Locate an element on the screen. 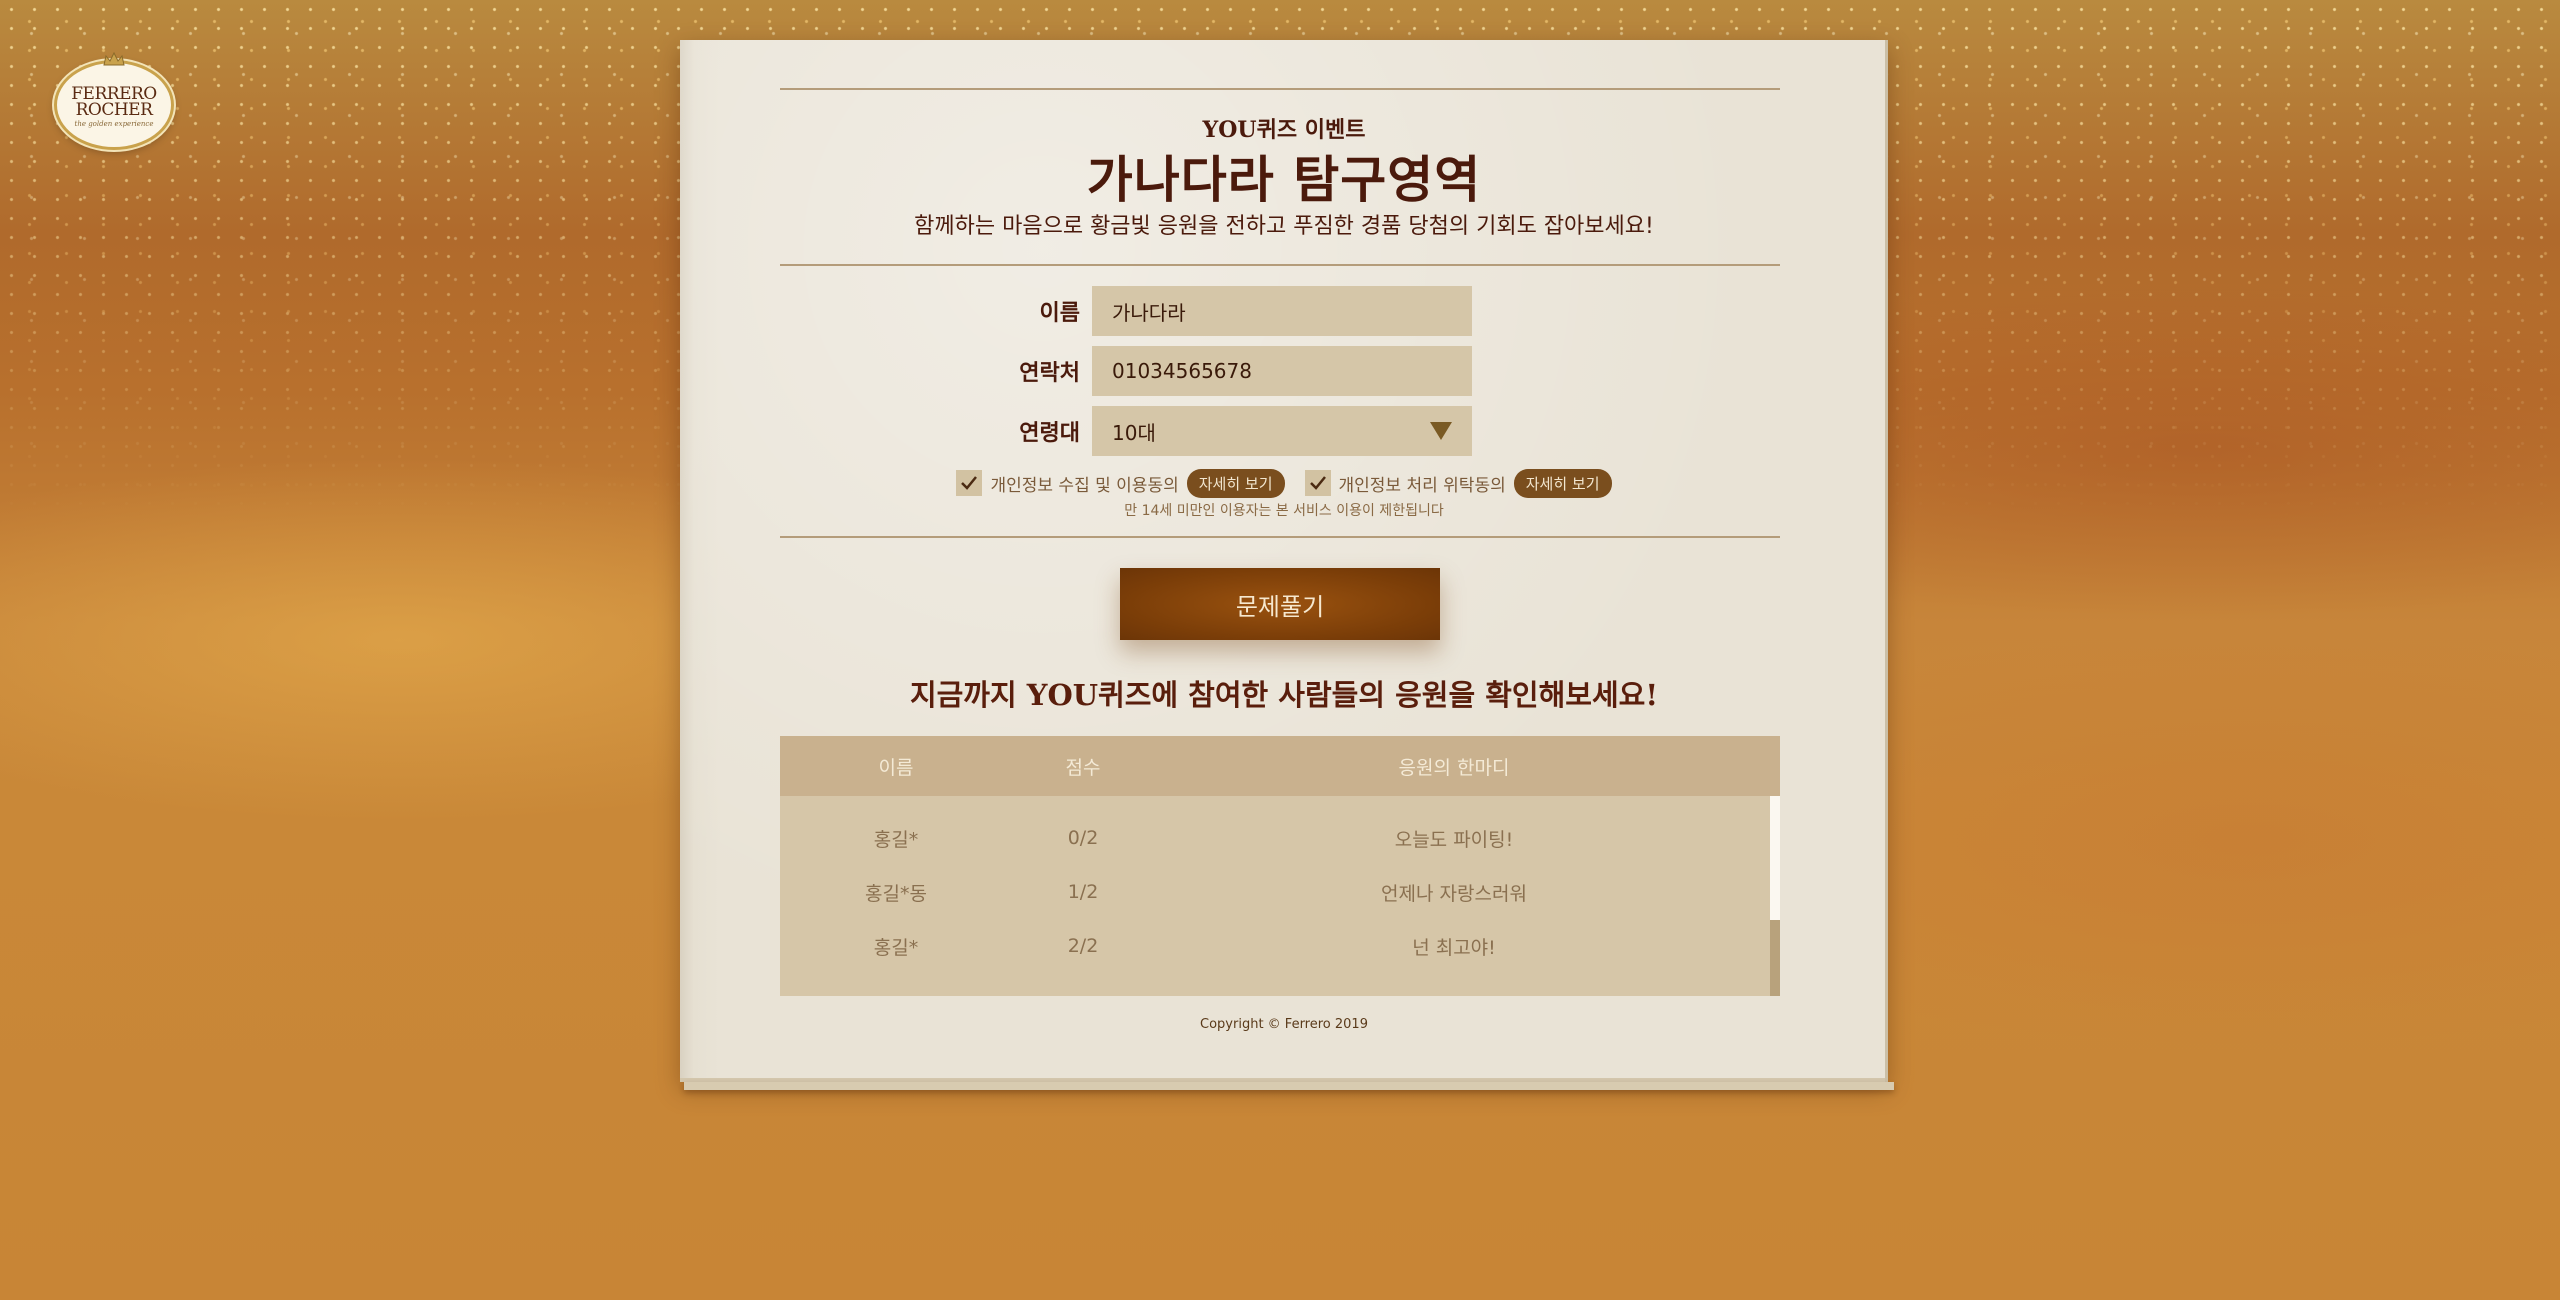  crown-icon is located at coordinates (114, 58).